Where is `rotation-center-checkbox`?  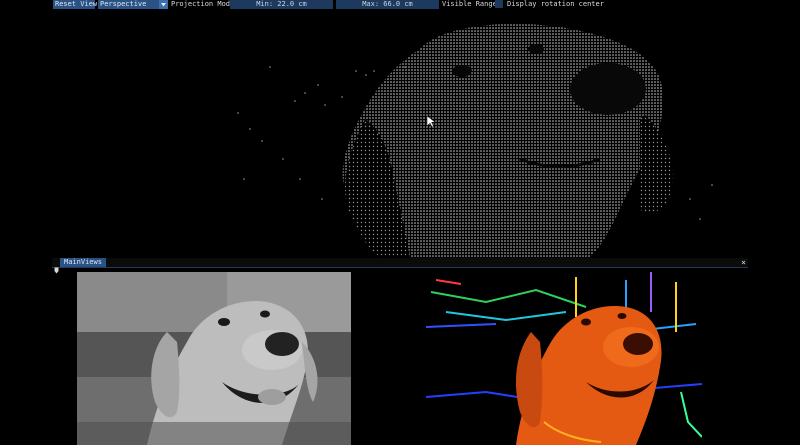 rotation-center-checkbox is located at coordinates (499, 4).